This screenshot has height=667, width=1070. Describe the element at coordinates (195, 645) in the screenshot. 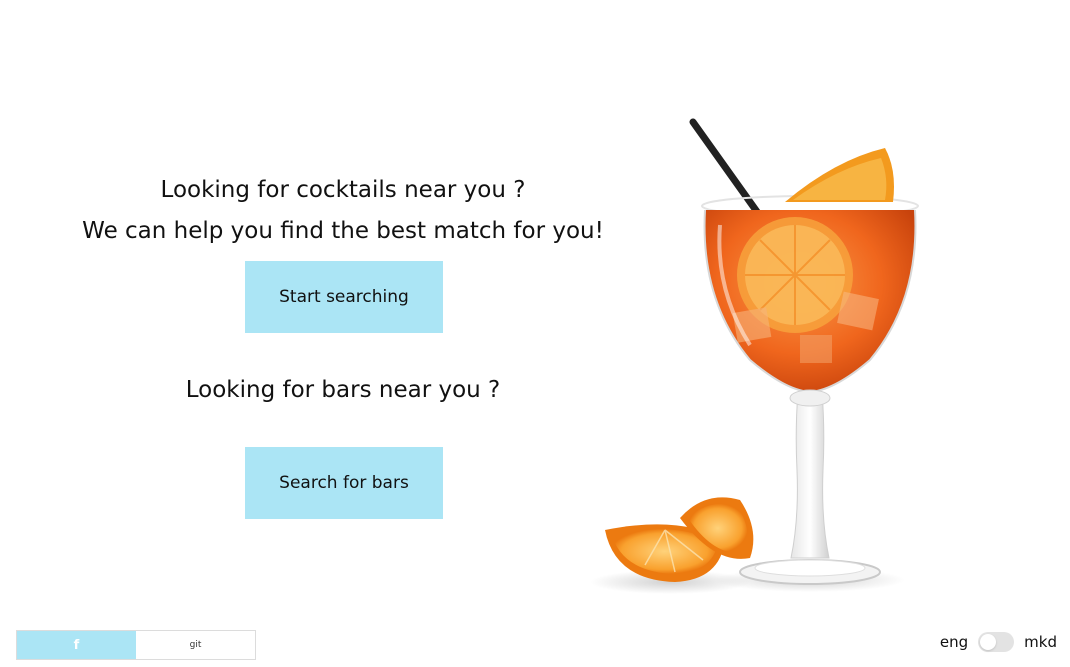

I see `git-link: git` at that location.